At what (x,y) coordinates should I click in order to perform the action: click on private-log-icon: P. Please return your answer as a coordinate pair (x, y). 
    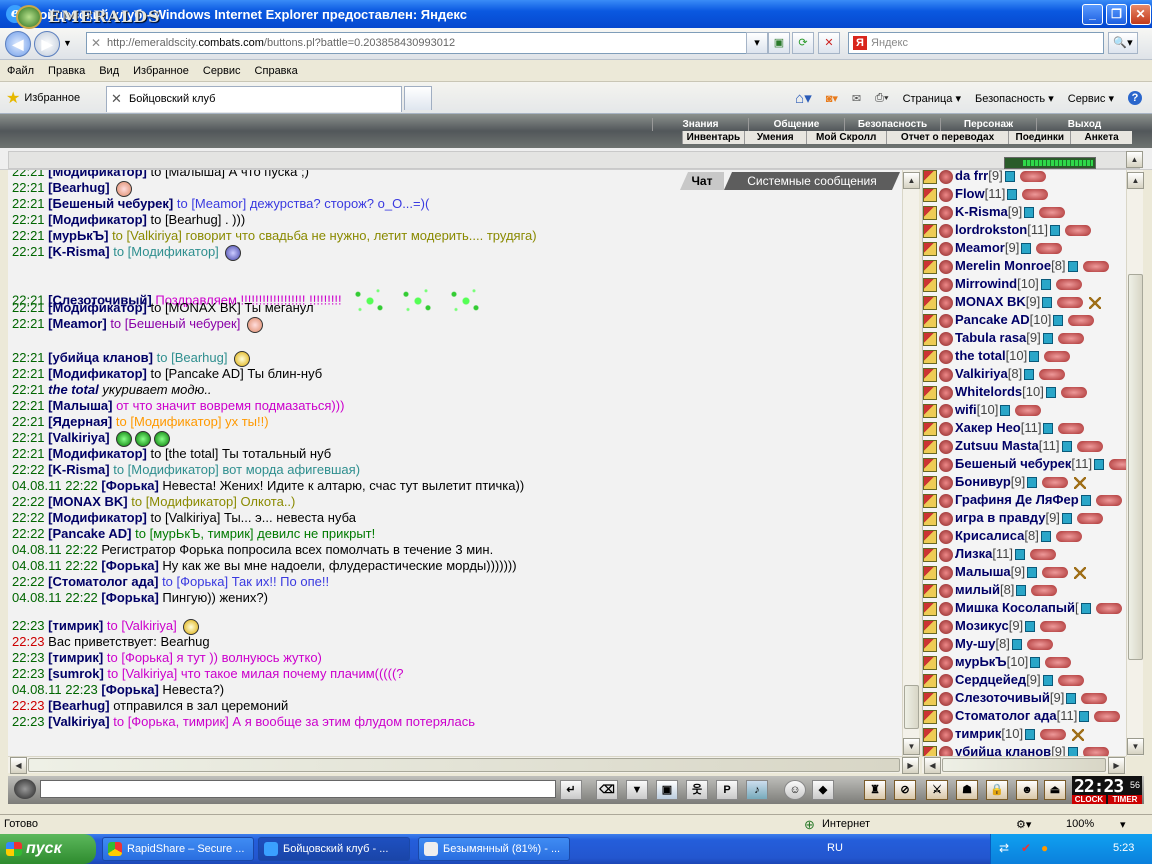
    Looking at the image, I should click on (727, 790).